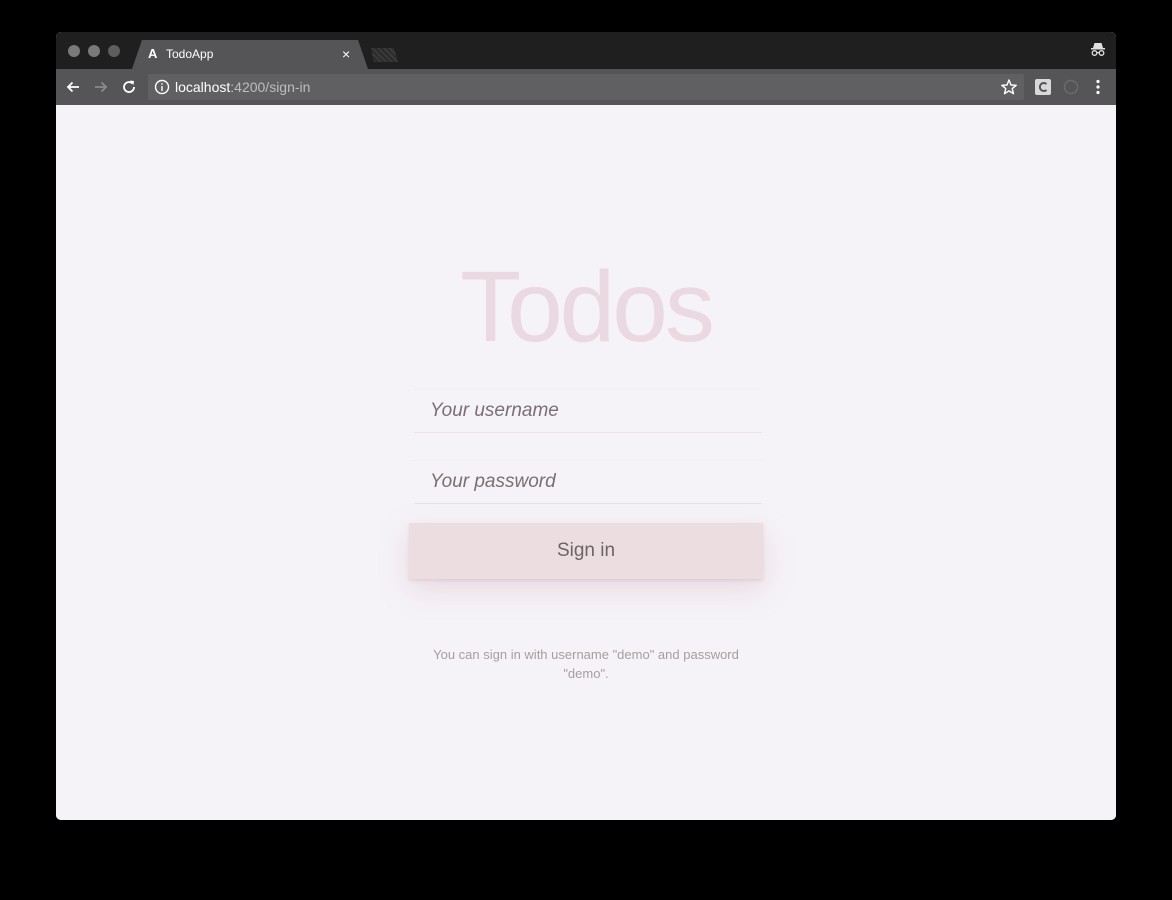 The height and width of the screenshot is (900, 1172). Describe the element at coordinates (1009, 87) in the screenshot. I see `star-icon` at that location.